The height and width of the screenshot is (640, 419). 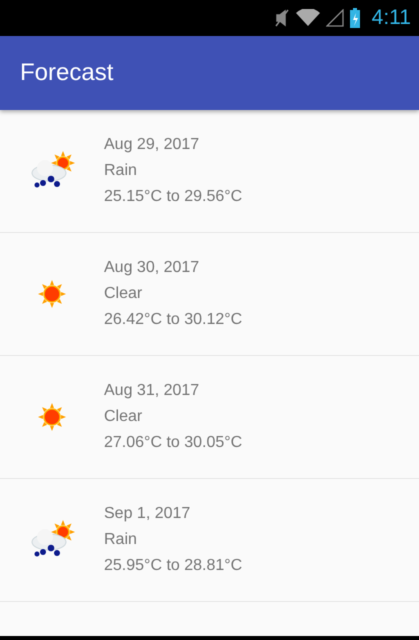 I want to click on forecast-date: Aug 29, 2017, so click(x=152, y=145).